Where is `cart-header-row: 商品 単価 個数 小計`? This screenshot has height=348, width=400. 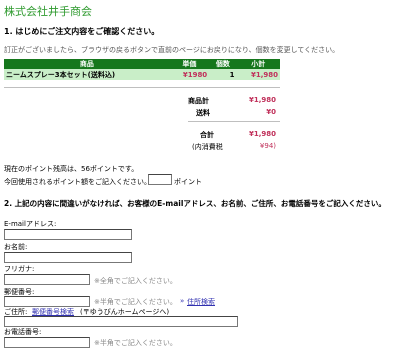
cart-header-row: 商品 単価 個数 小計 is located at coordinates (142, 64).